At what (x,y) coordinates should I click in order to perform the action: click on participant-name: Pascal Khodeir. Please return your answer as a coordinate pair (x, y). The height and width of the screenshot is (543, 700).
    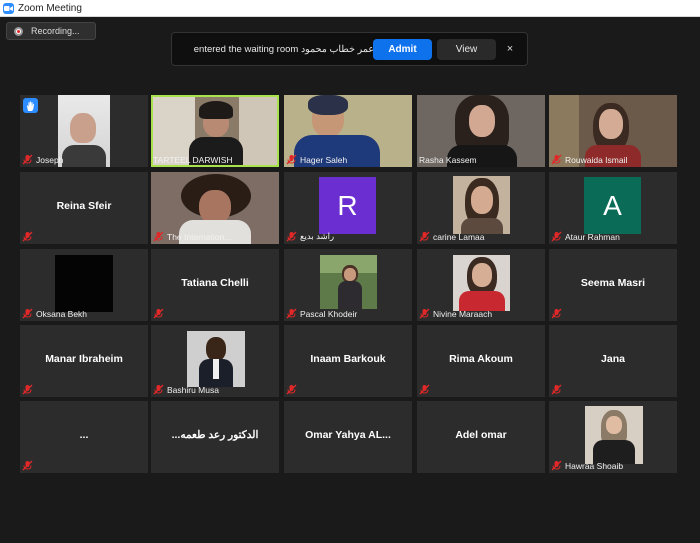
    Looking at the image, I should click on (329, 313).